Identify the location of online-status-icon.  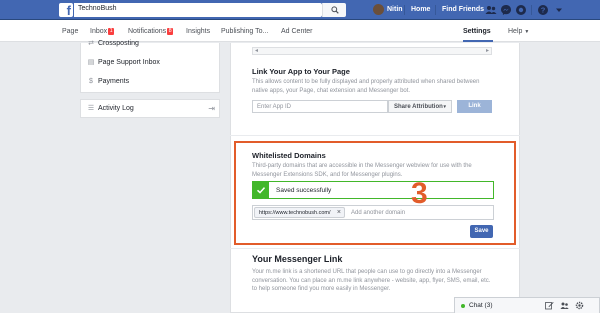
(463, 306).